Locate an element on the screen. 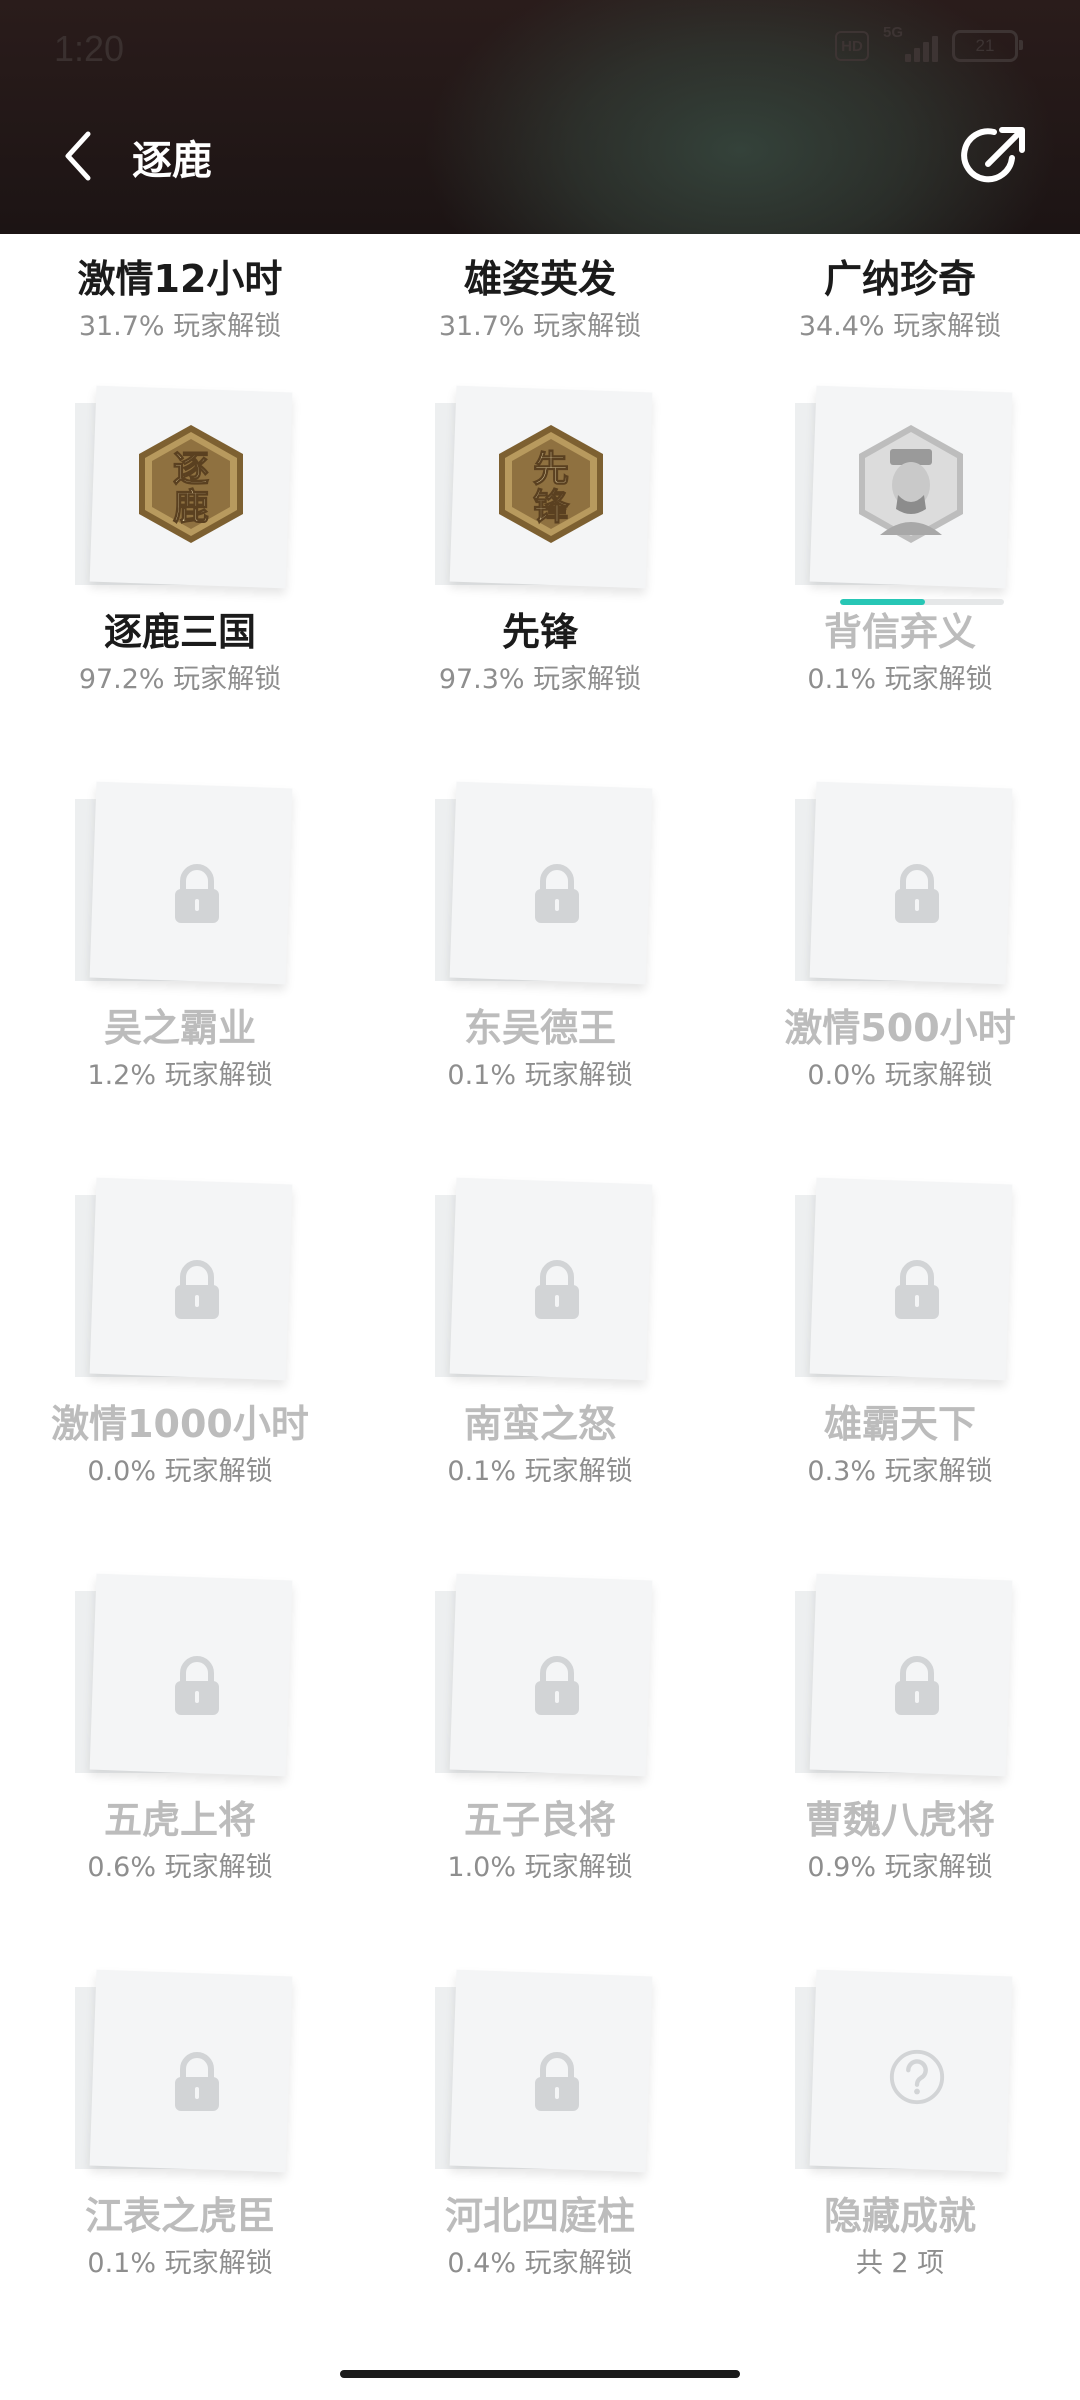 Image resolution: width=1080 pixels, height=2400 pixels. achievement-card: 激情500小时 0.0% 玩家解锁 is located at coordinates (900, 943).